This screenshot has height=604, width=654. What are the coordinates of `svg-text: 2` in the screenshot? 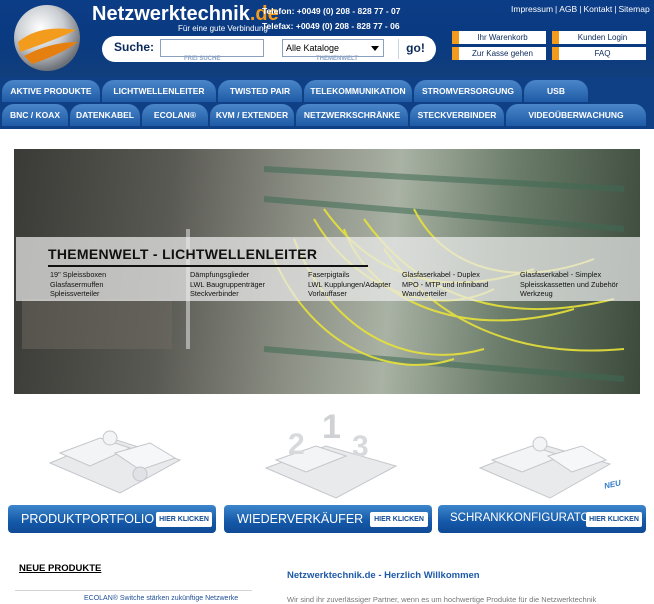 It's located at (296, 444).